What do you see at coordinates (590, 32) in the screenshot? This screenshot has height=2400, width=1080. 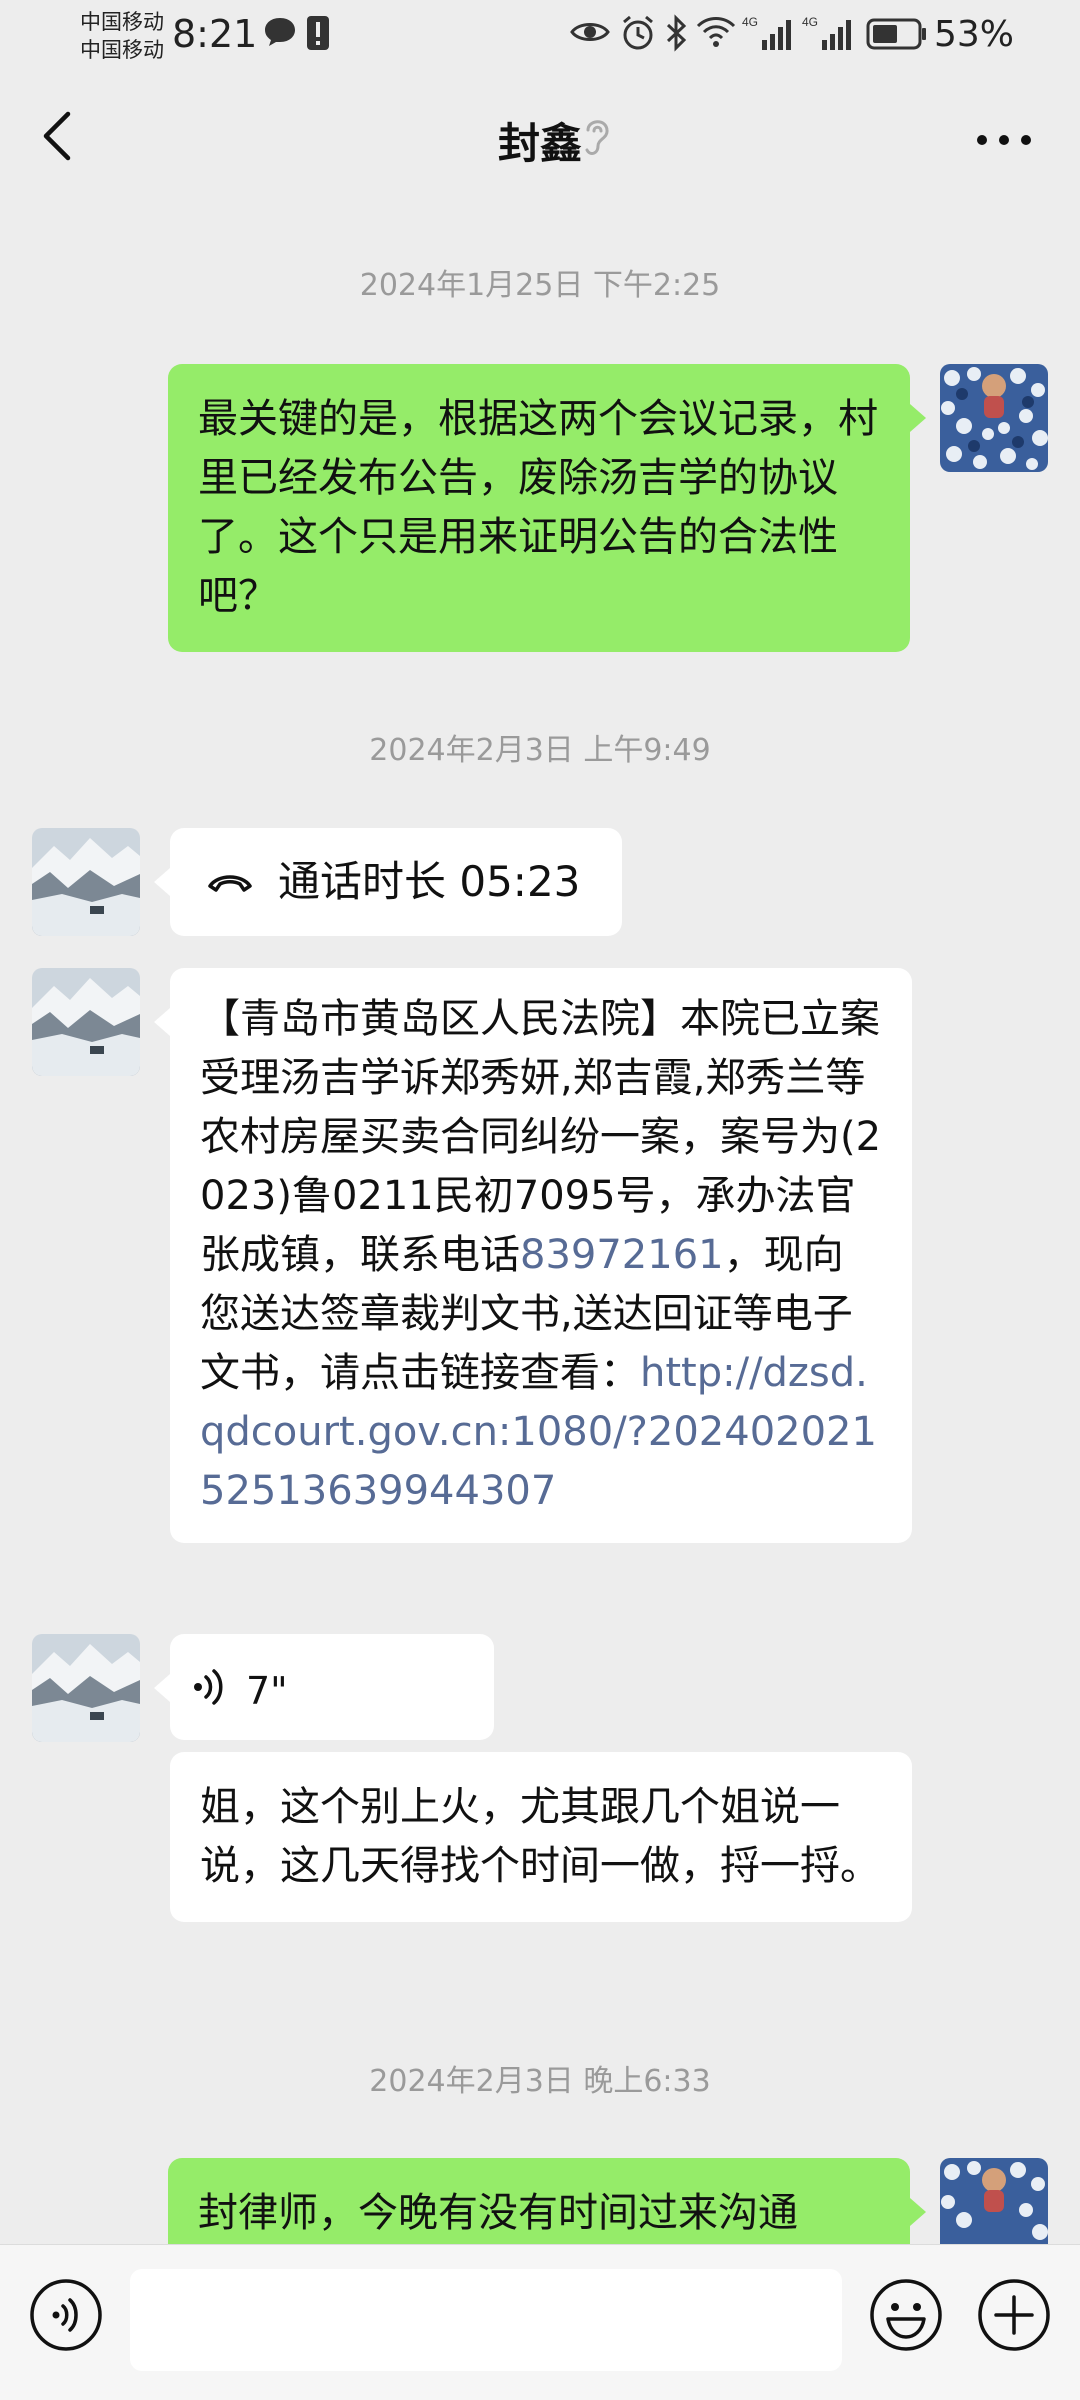 I see `eye-icon` at bounding box center [590, 32].